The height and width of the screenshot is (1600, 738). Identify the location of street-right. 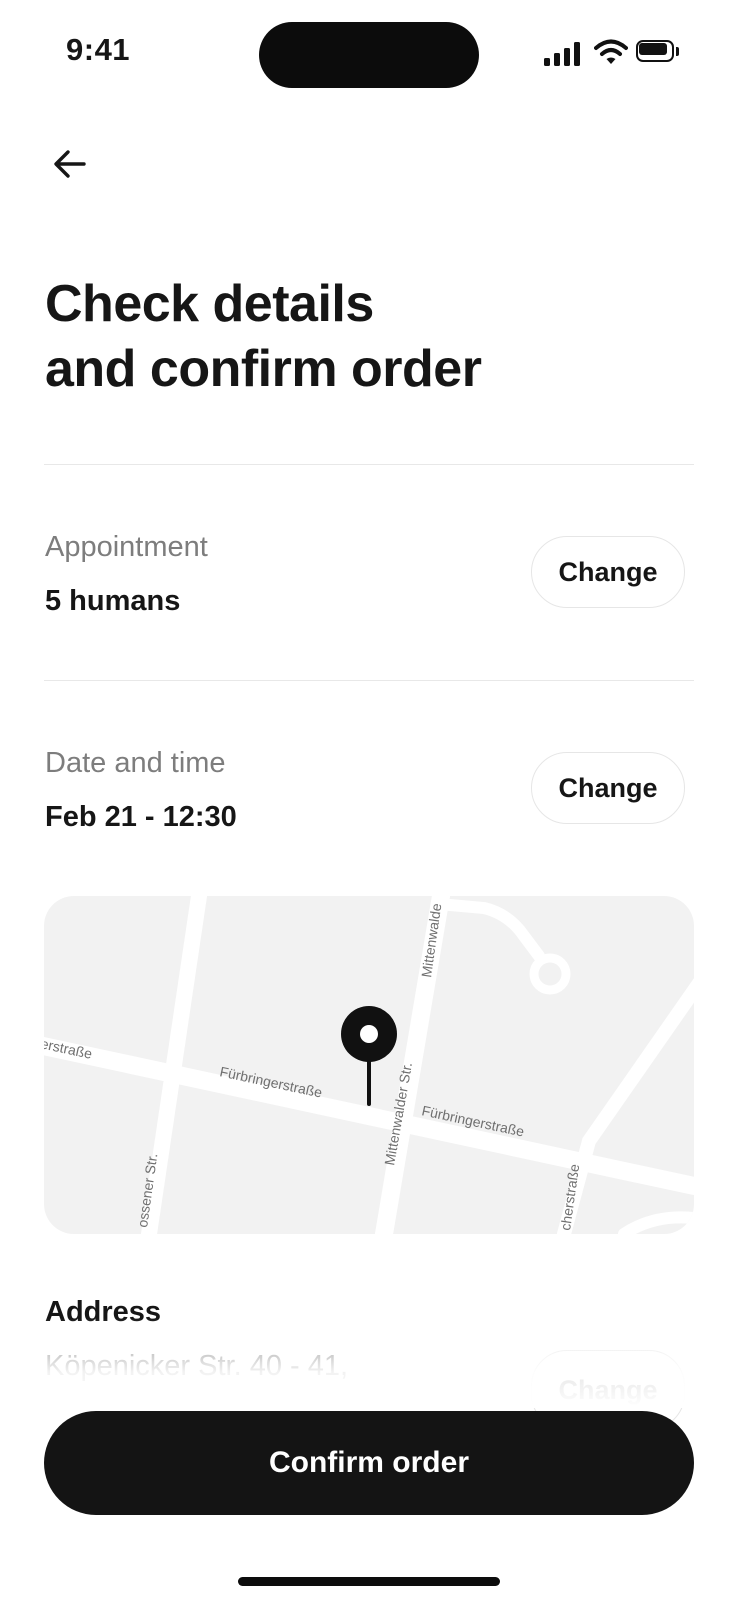
(625, 1106).